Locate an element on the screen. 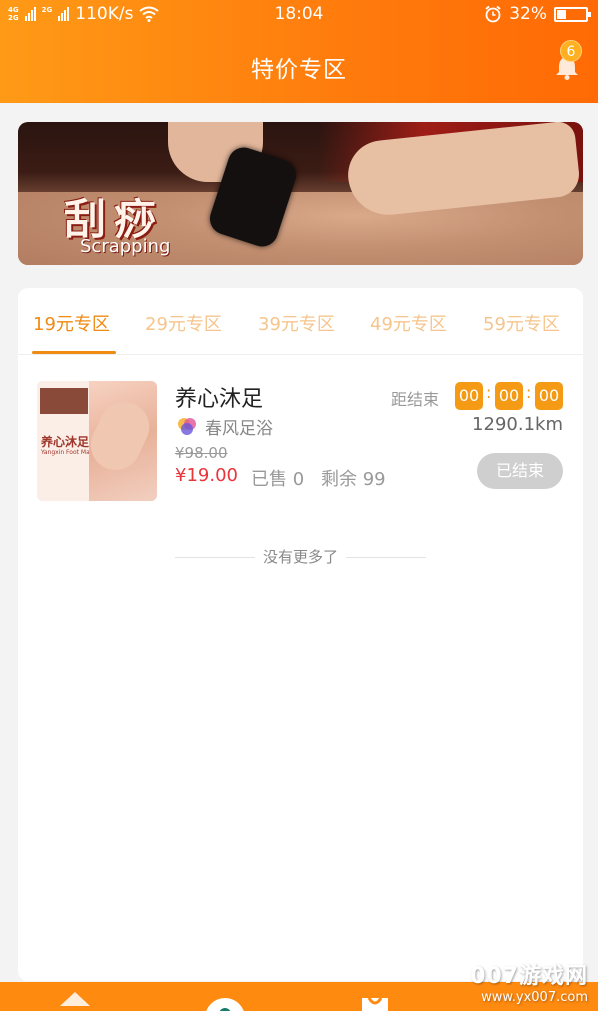 This screenshot has width=598, height=1011. countdown-minutes: 00 is located at coordinates (509, 396).